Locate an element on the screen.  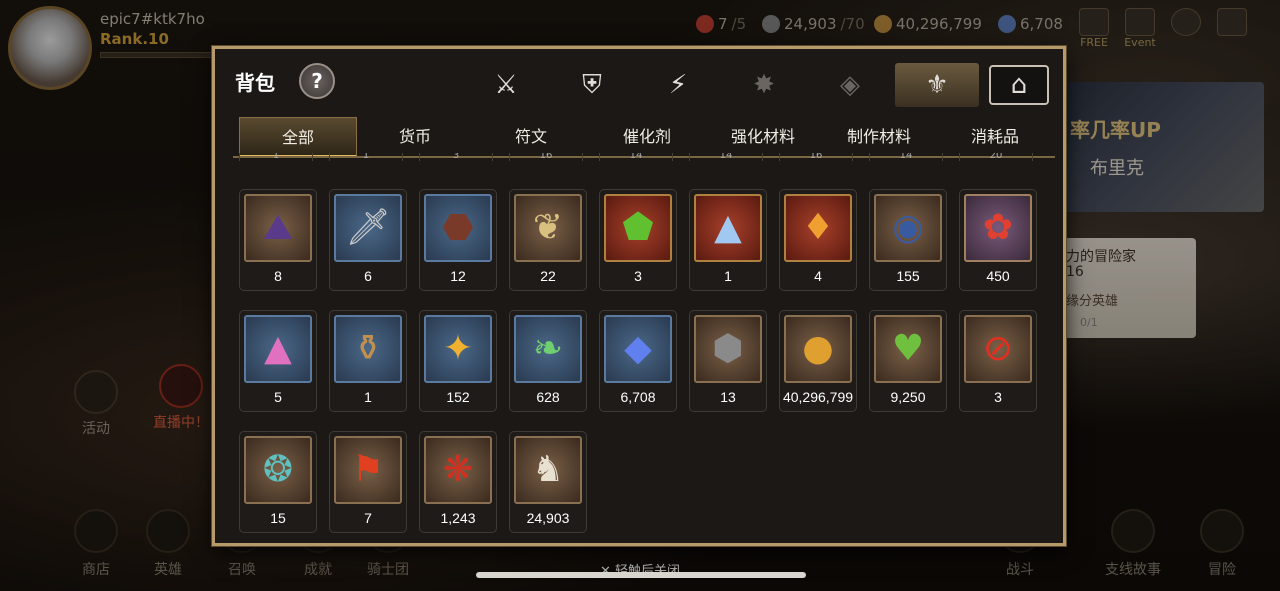
item-icon: ♞ is located at coordinates (548, 469).